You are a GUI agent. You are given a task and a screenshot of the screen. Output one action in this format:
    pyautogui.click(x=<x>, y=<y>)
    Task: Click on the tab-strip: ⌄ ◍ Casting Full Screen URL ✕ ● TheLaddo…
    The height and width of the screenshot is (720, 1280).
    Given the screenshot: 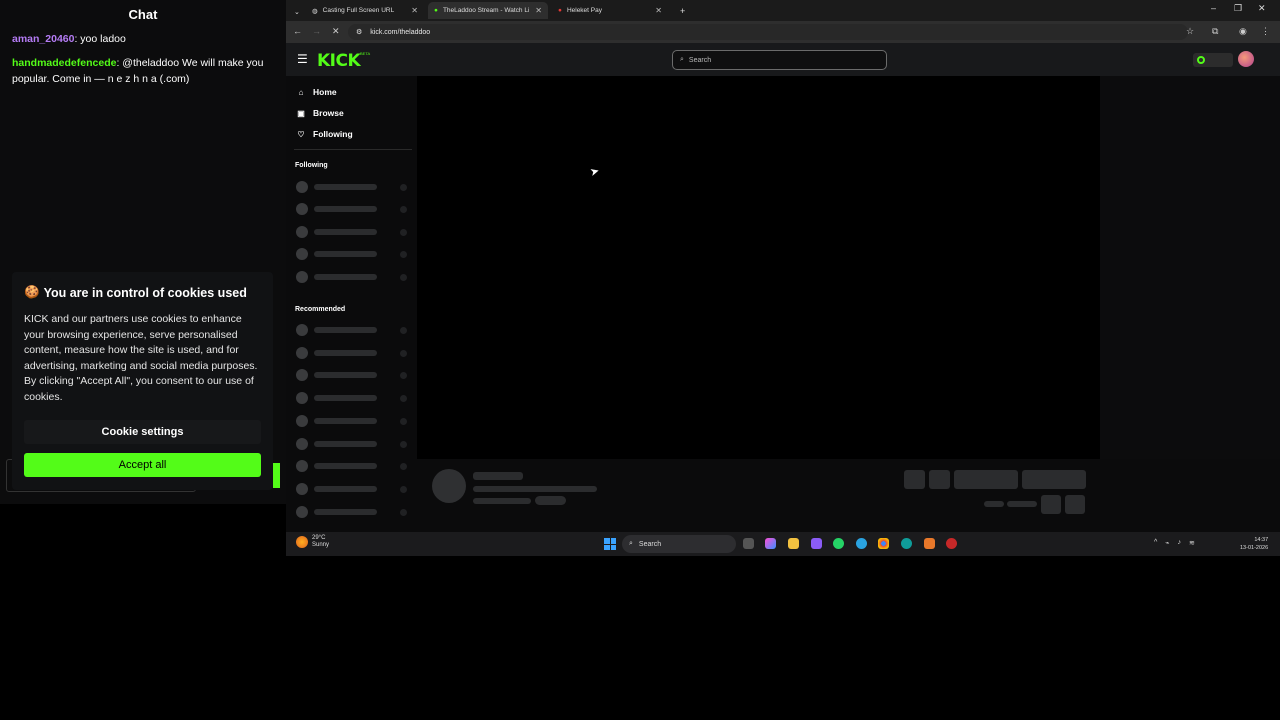 What is the action you would take?
    pyautogui.click(x=783, y=10)
    